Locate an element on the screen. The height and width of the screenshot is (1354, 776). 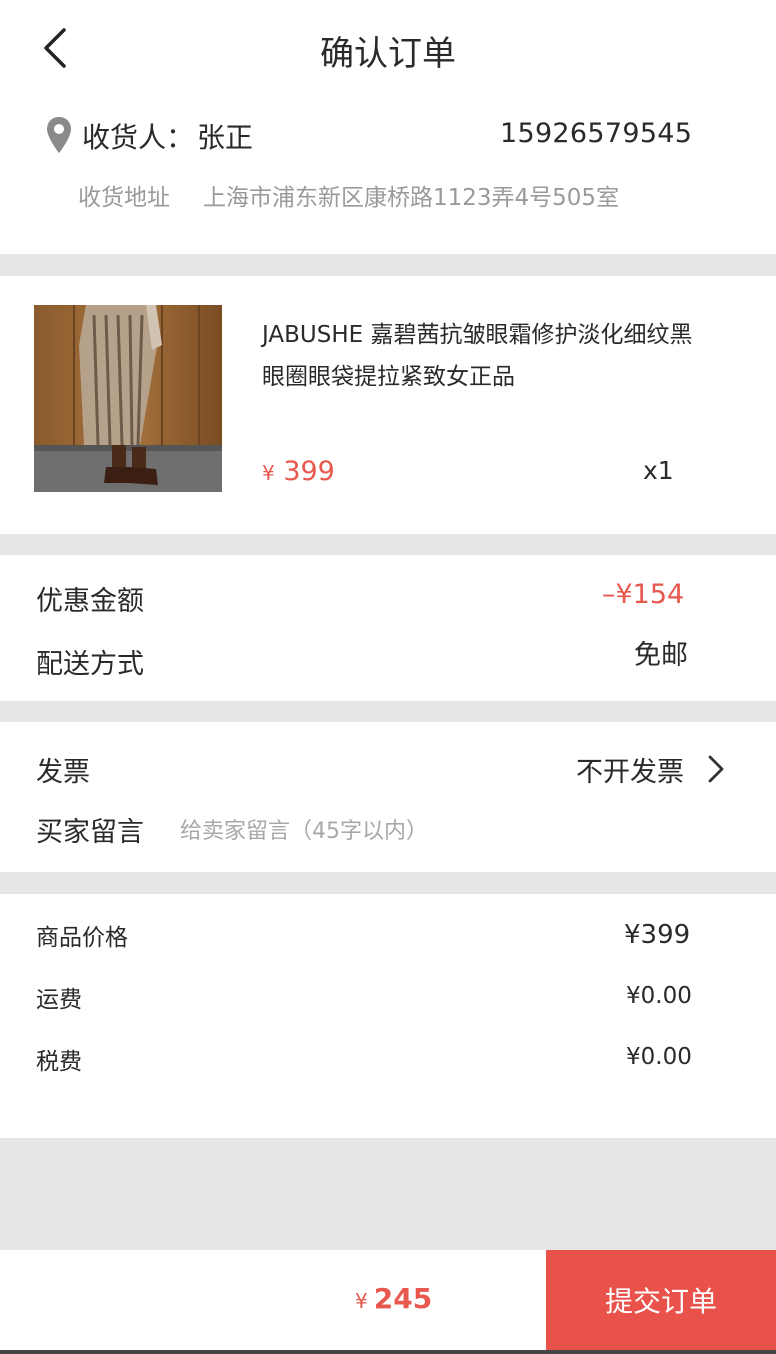
receiver-phone: 15926579545 is located at coordinates (596, 133).